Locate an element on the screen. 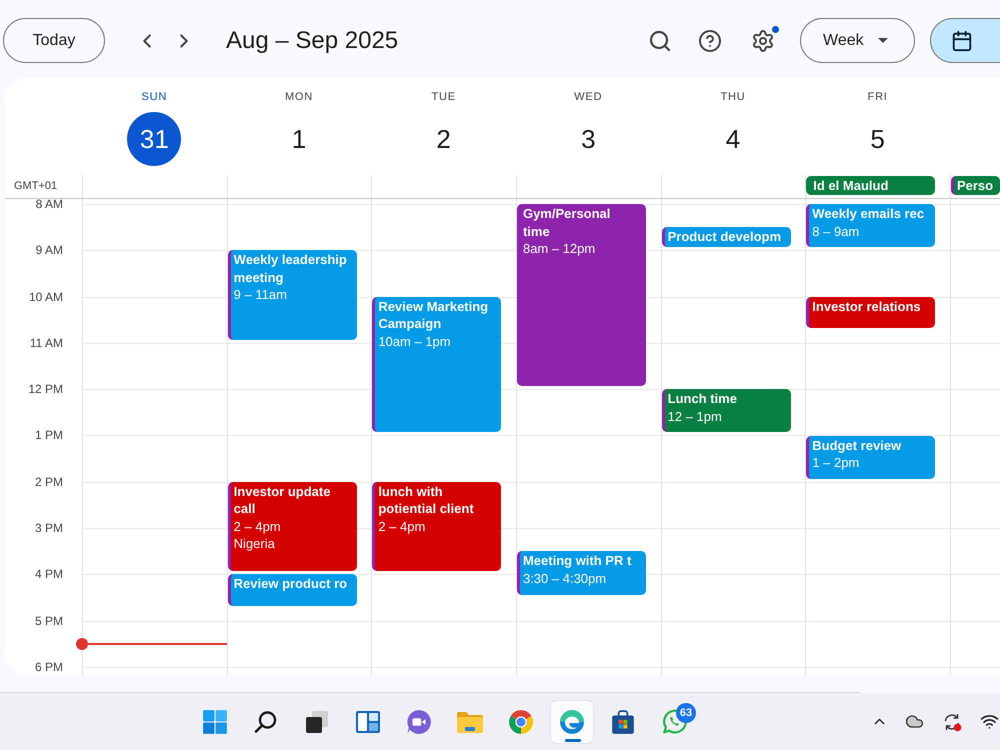 This screenshot has width=1000, height=750. unread-count-badge: 63 is located at coordinates (686, 712).